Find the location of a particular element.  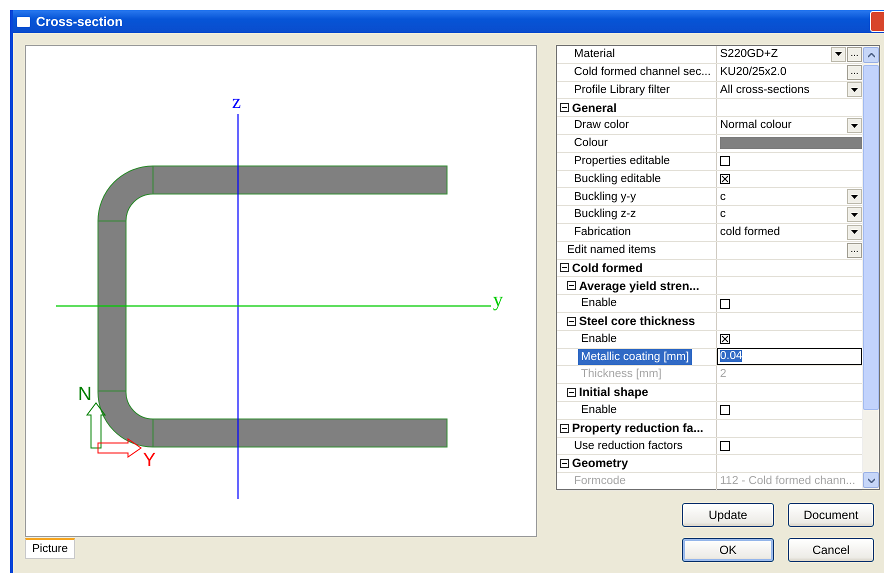

scroll-up-button is located at coordinates (871, 55).